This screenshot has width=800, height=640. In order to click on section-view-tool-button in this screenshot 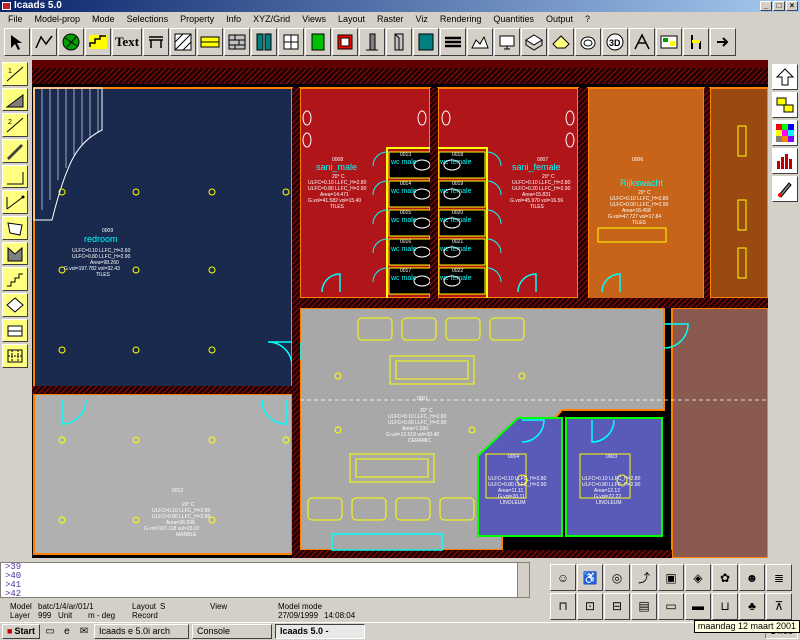, I will do `click(426, 42)`.